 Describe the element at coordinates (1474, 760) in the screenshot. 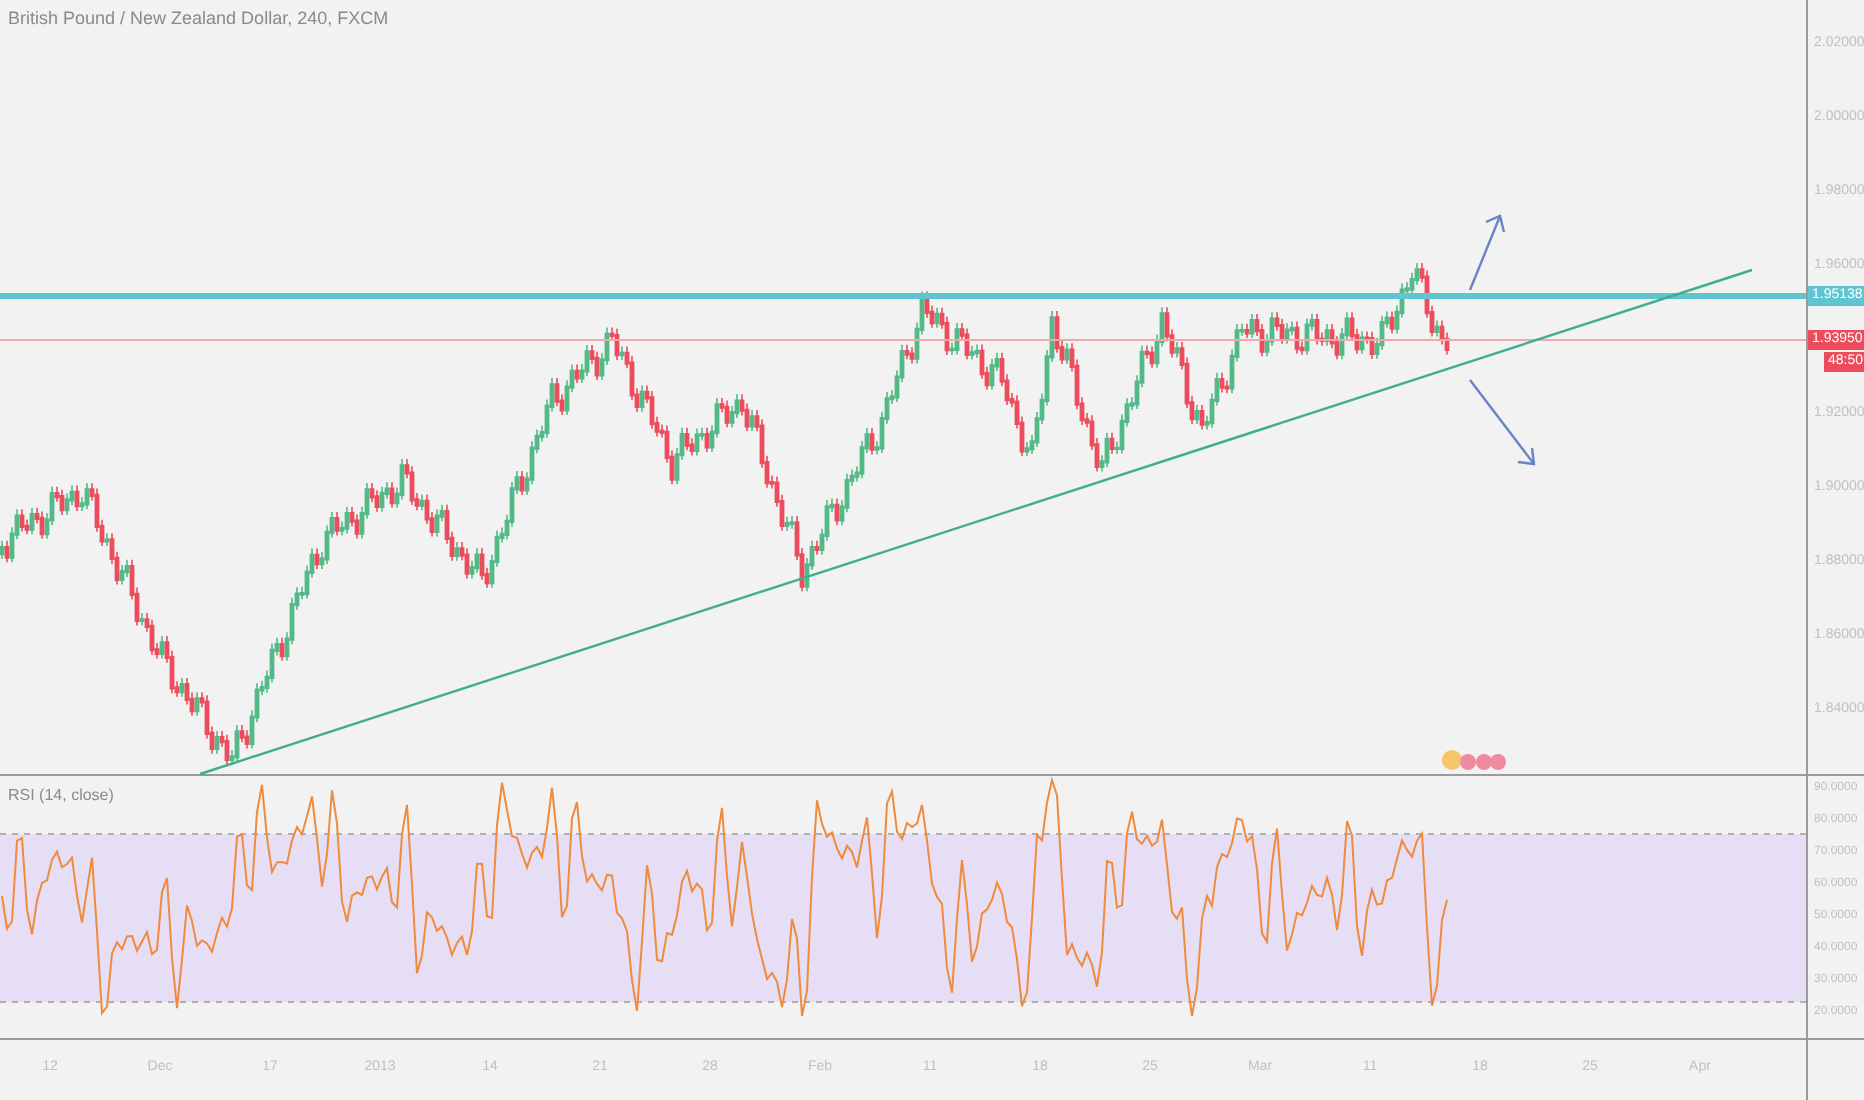

I see `event-marker-icon` at that location.